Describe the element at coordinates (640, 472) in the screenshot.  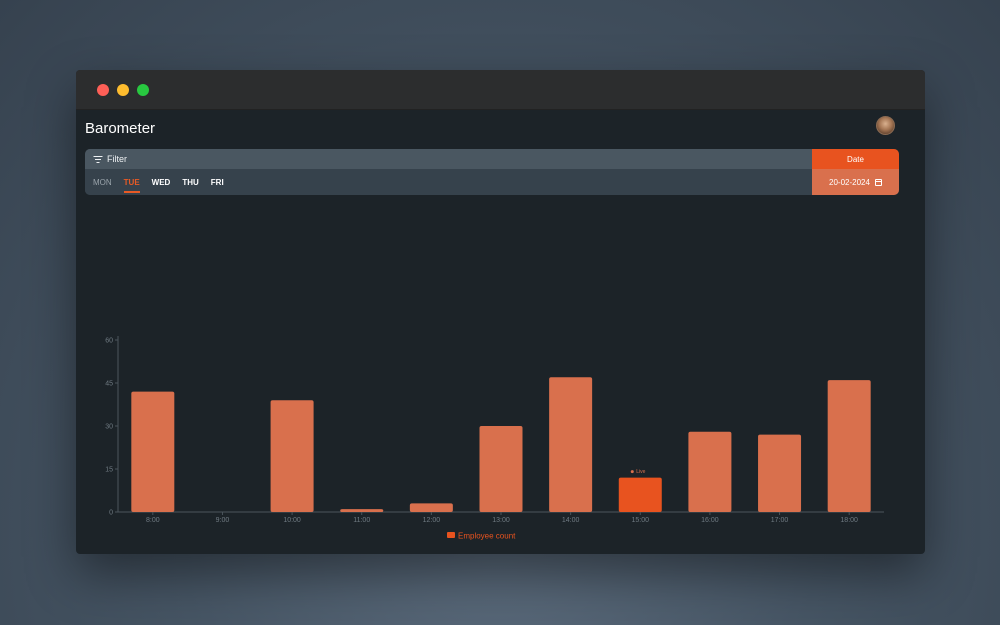
I see `live-label: Live` at that location.